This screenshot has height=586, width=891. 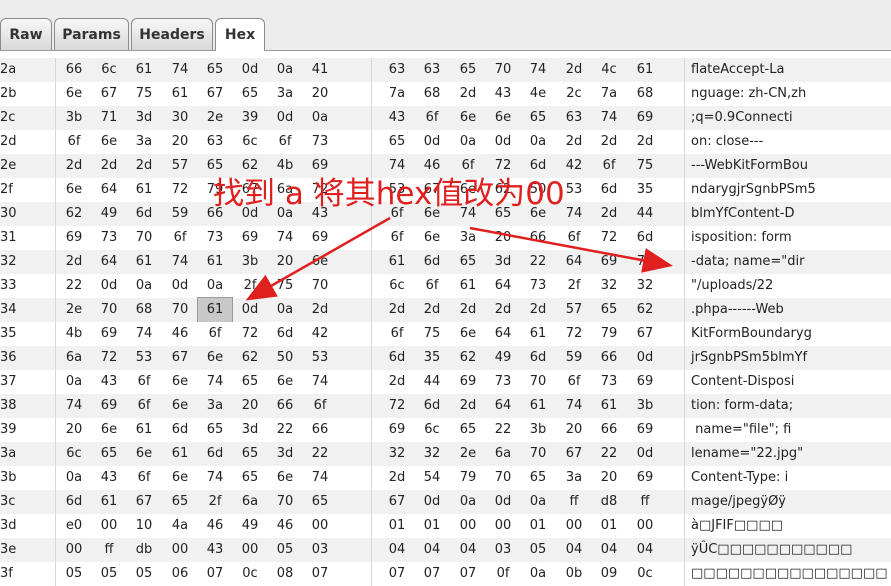 I want to click on arrow-to-selected-byte, so click(x=318, y=258).